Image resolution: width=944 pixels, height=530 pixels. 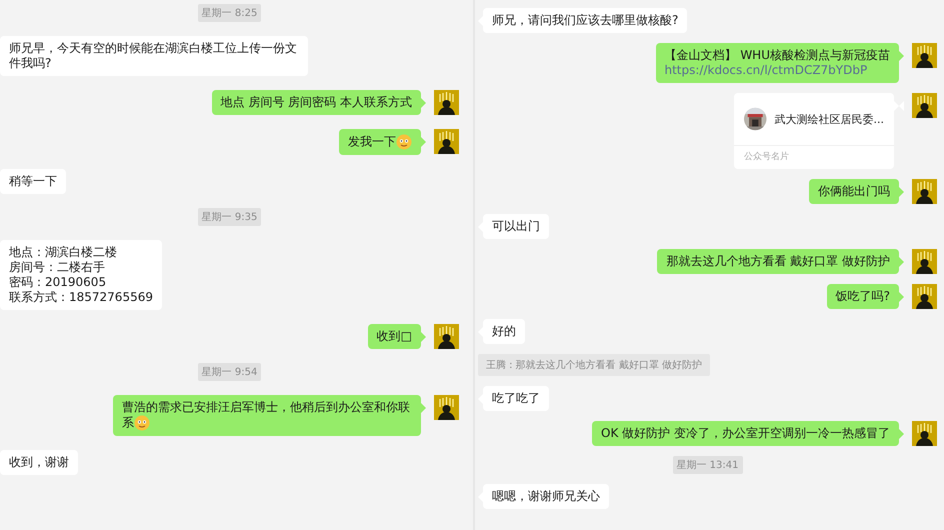 I want to click on timestamp: 星期一 9:35, so click(x=230, y=217).